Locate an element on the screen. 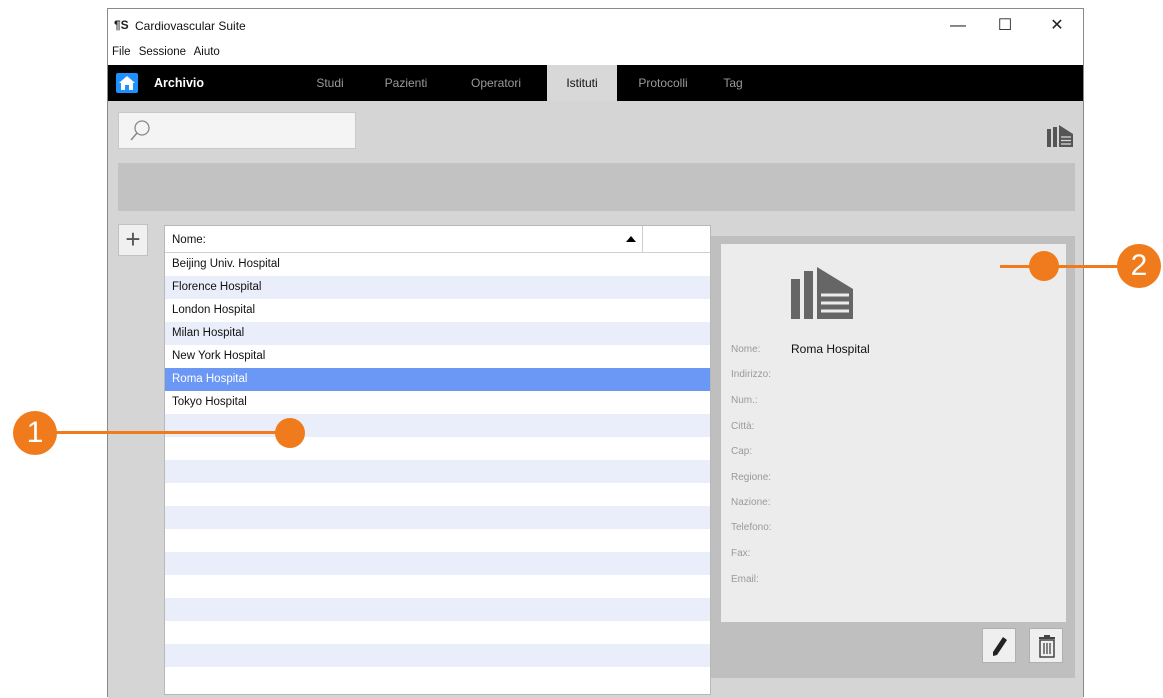  list-row: Florence Hospital is located at coordinates (437, 287).